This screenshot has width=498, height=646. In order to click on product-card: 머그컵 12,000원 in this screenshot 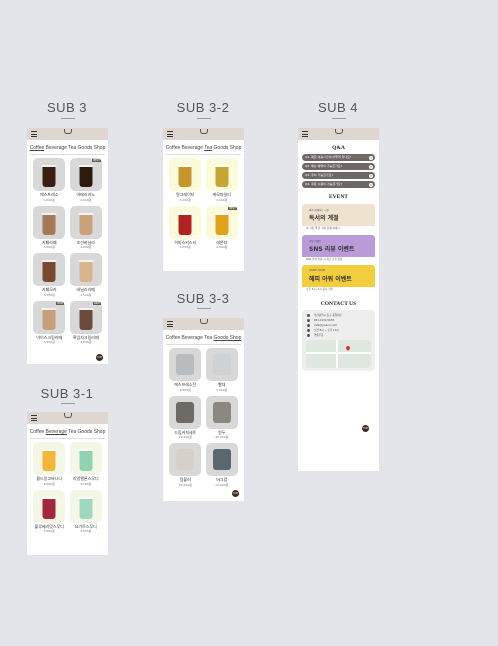, I will do `click(222, 465)`.